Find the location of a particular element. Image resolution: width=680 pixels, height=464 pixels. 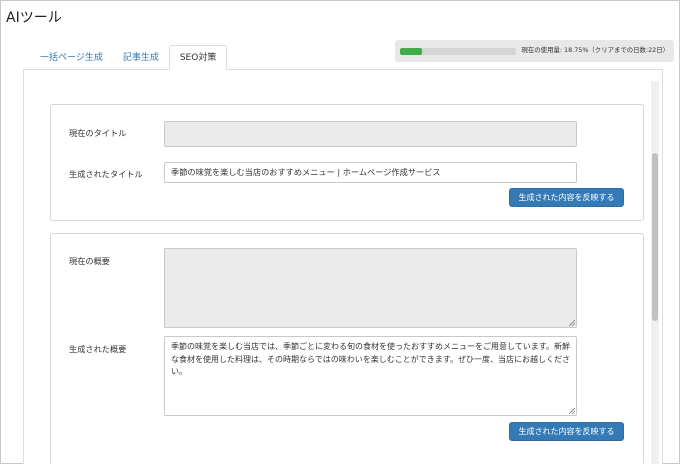

tab-article-generation: 記事生成 is located at coordinates (141, 58).